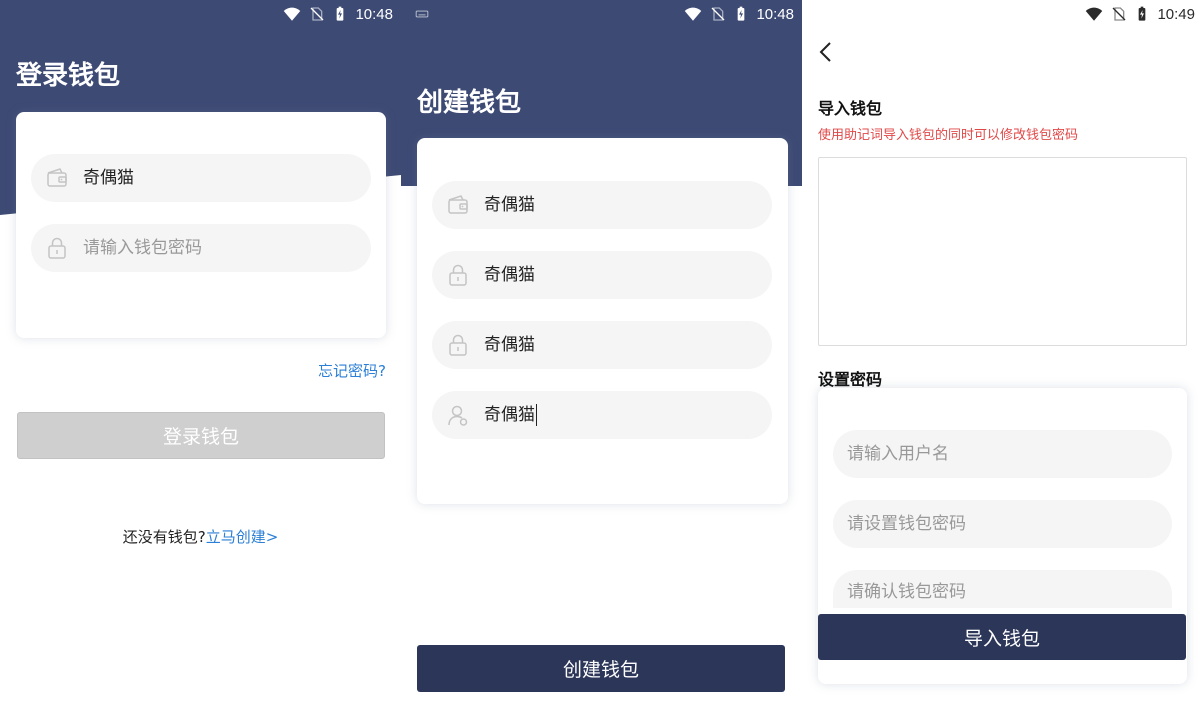  Describe the element at coordinates (1002, 454) in the screenshot. I see `username-field: 请输入用户名` at that location.